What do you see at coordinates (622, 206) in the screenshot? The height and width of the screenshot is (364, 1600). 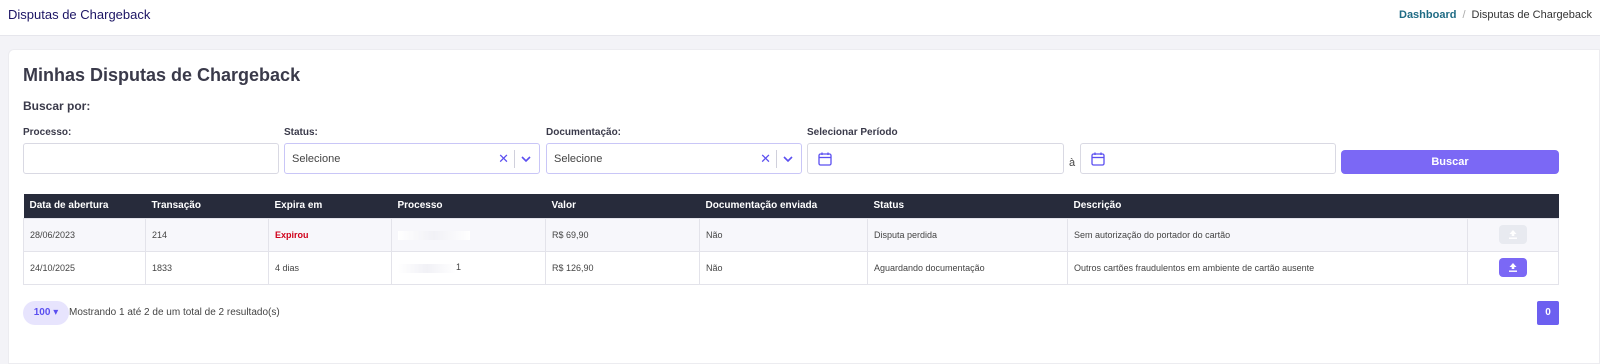 I see `col-valor: Valor` at bounding box center [622, 206].